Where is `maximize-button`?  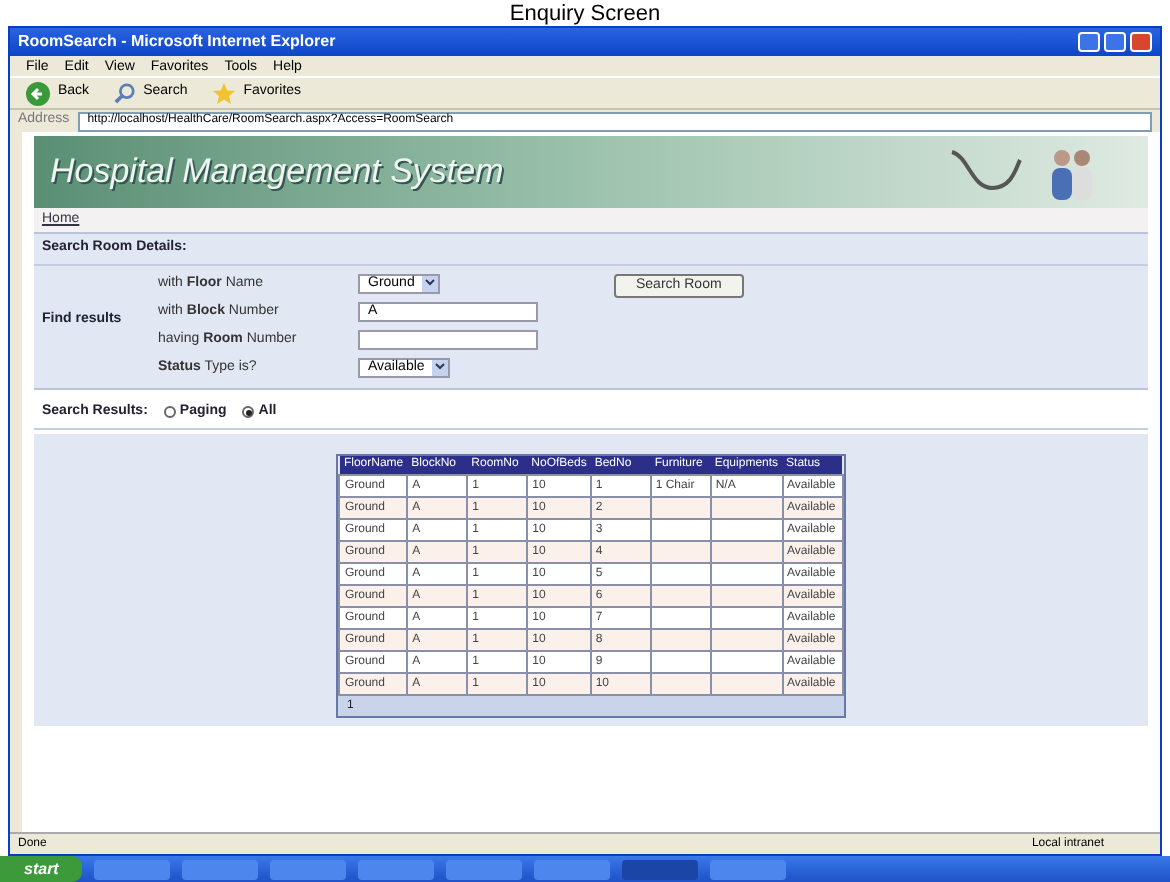 maximize-button is located at coordinates (1115, 42).